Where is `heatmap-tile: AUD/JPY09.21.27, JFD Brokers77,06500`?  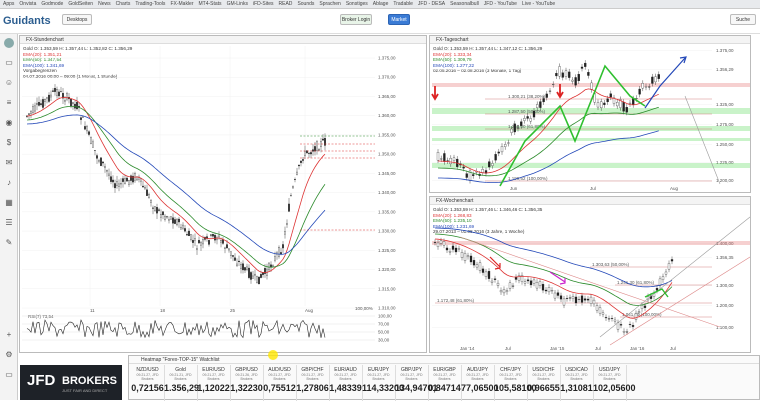
heatmap-tile: AUD/JPY09.21.27, JFD Brokers77,06500 is located at coordinates (478, 383).